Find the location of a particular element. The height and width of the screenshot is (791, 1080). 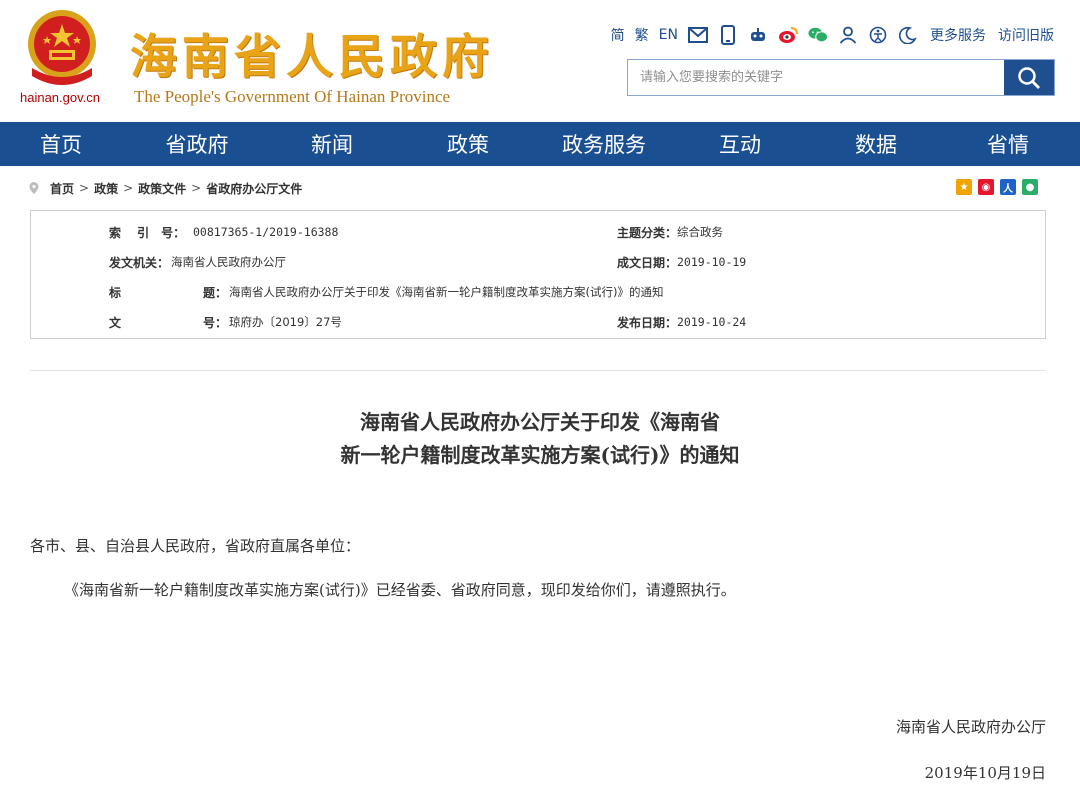

qzone-share-icon: ★ is located at coordinates (964, 187).